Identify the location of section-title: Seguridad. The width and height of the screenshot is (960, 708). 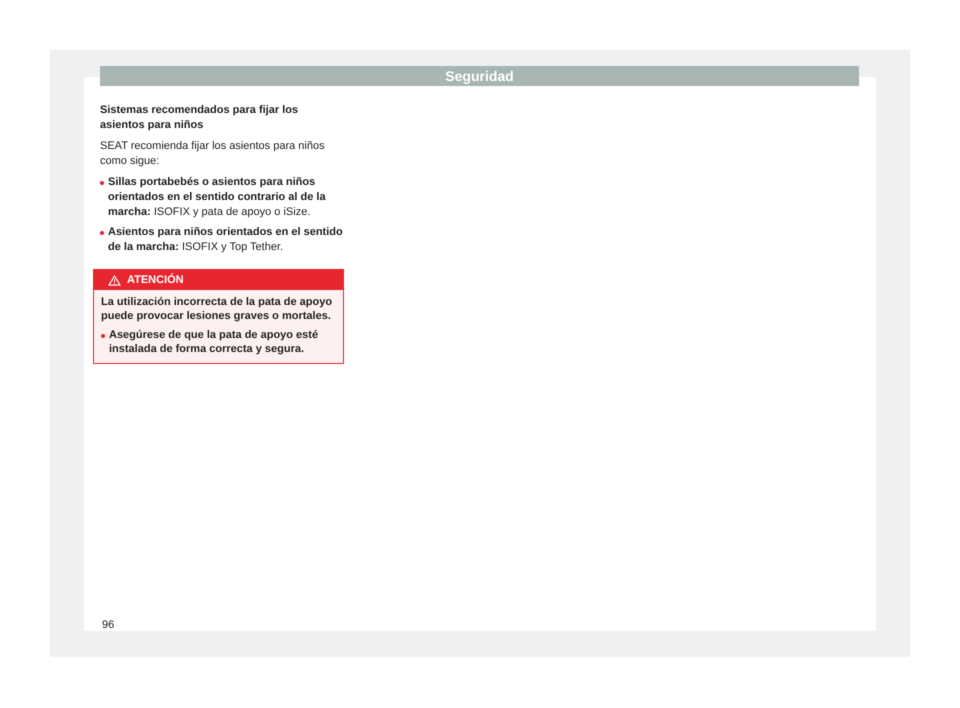
(479, 76).